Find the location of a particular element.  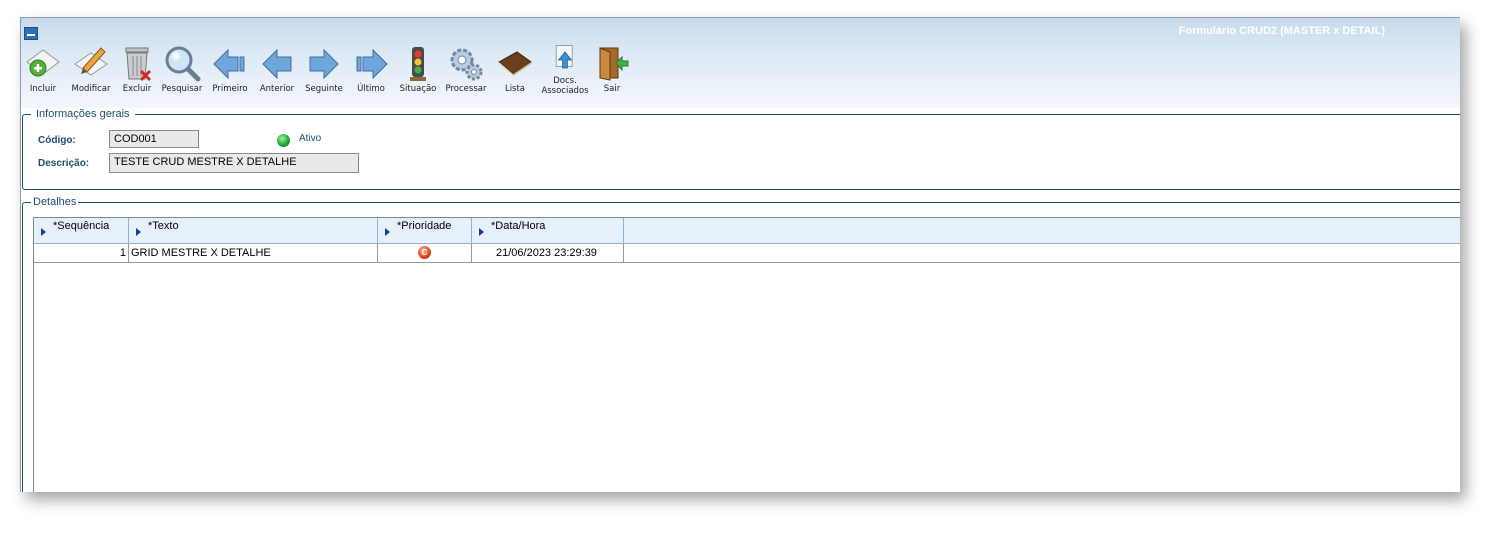

window-title: Formulário CRUD2 (MASTER x DETAIL) is located at coordinates (1281, 31).